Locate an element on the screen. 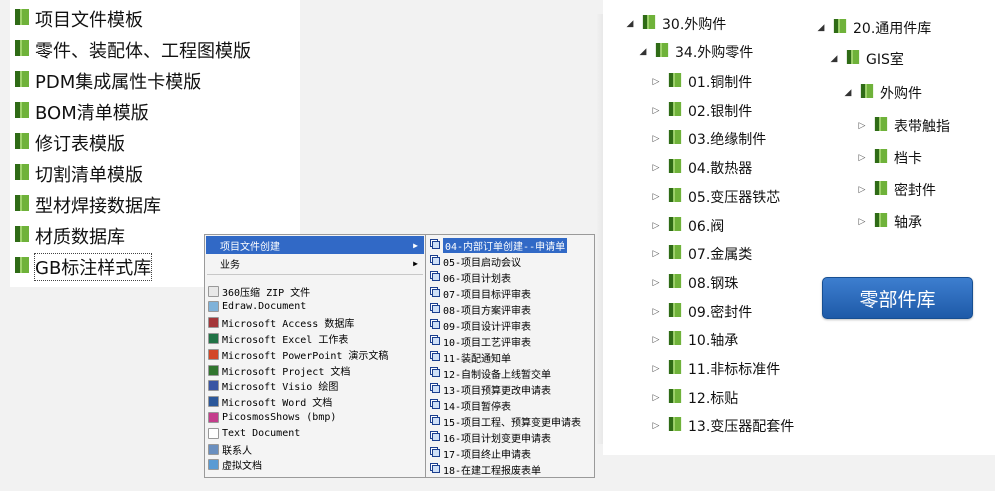 The height and width of the screenshot is (491, 995). tree-node-part-category: ▷ 10.轴承 is located at coordinates (694, 340).